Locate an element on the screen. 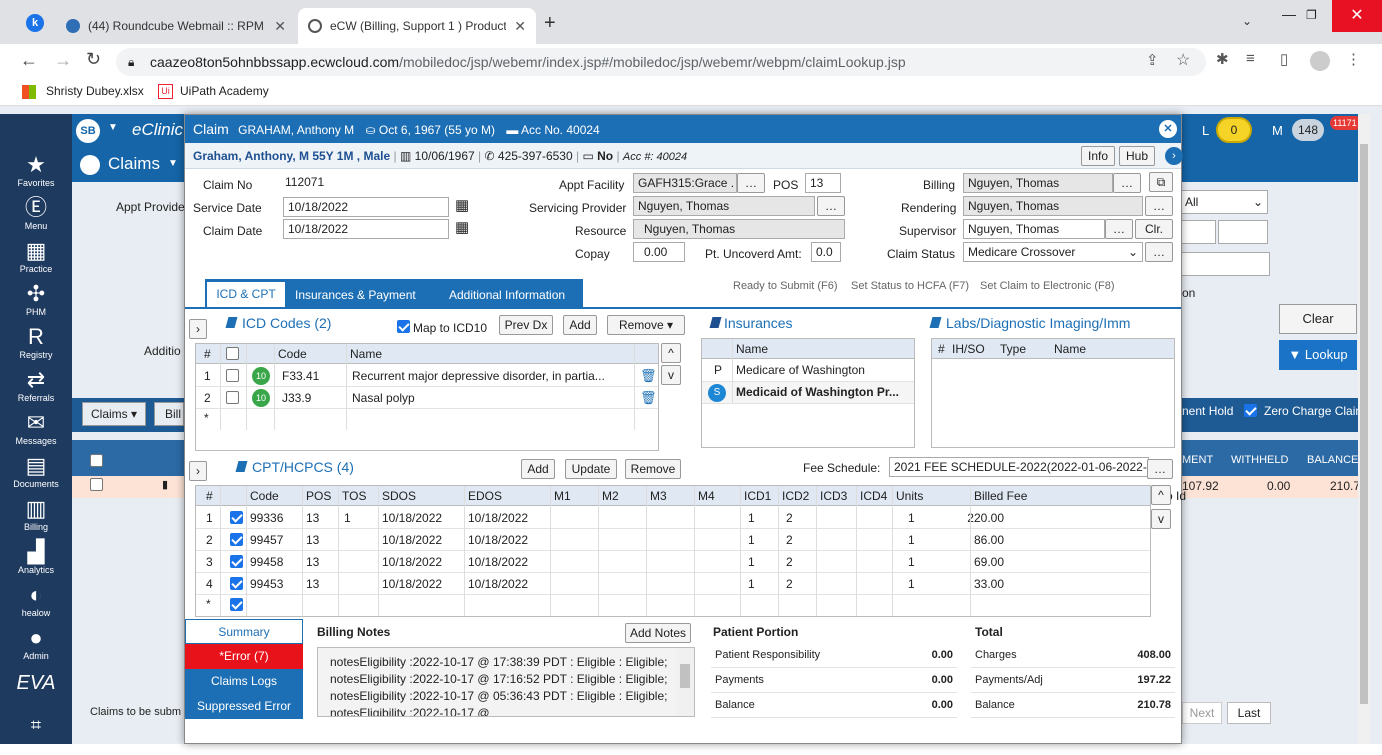 The height and width of the screenshot is (755, 1382). set-hcfa-link: Set Status to HCFA (F7) is located at coordinates (910, 286).